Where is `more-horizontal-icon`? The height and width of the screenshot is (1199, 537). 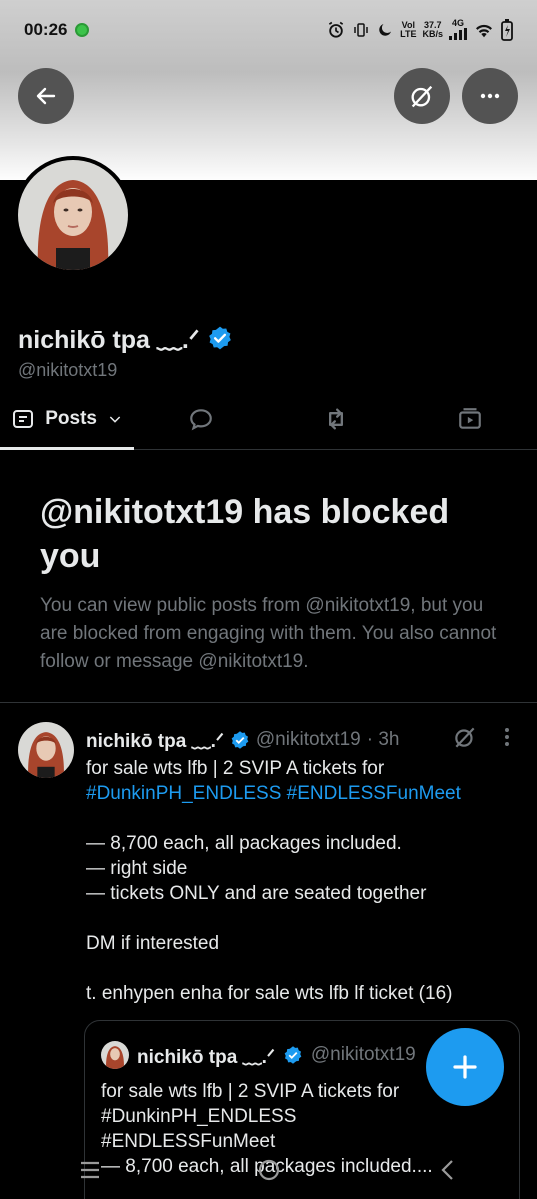
more-horizontal-icon is located at coordinates (490, 96).